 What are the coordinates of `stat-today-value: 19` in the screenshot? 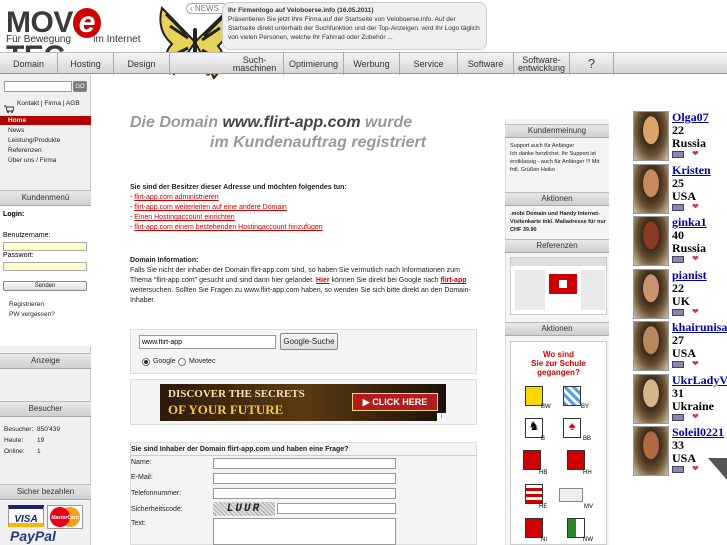 It's located at (41, 440).